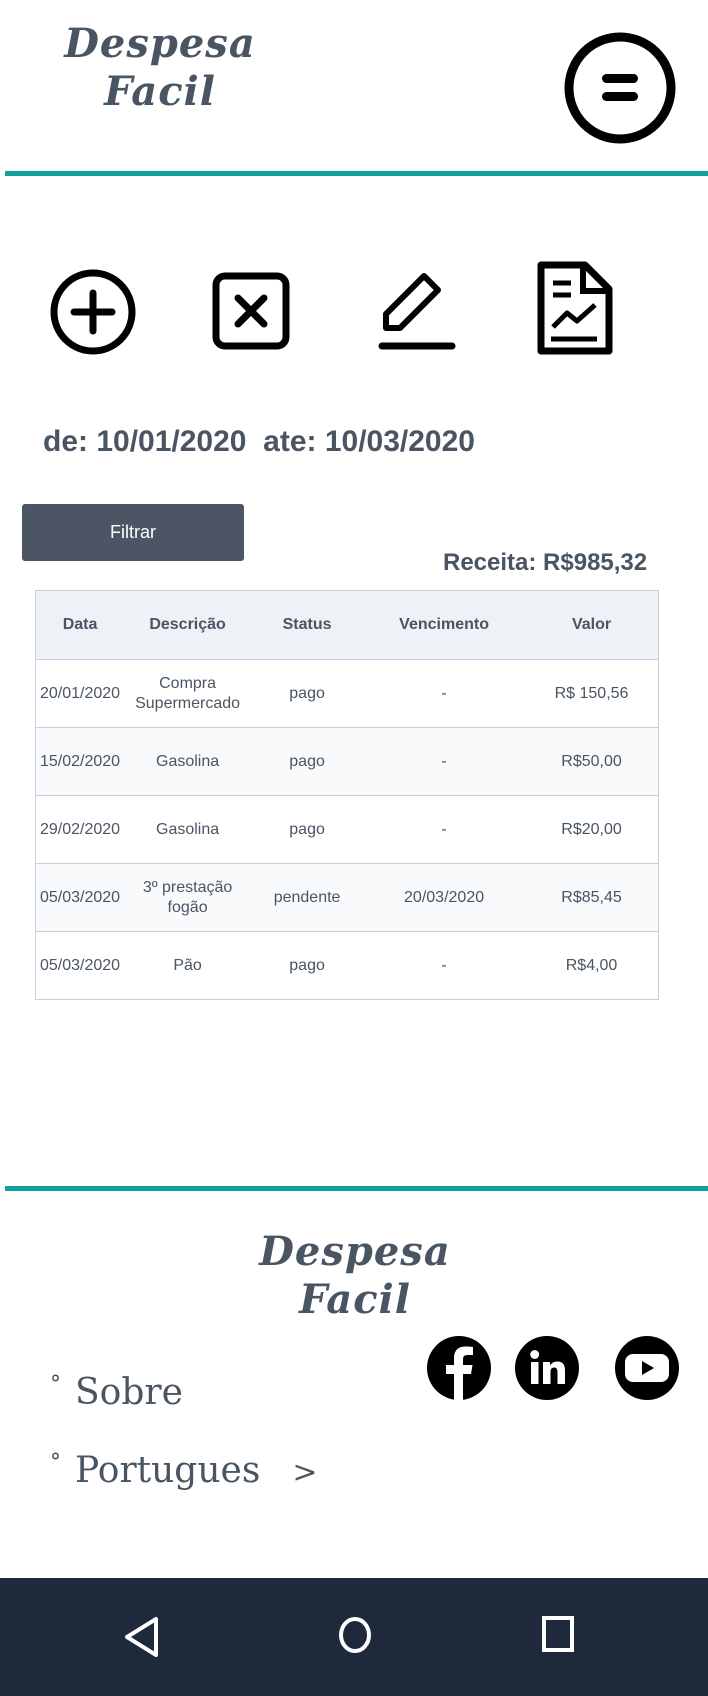 This screenshot has height=1696, width=708. What do you see at coordinates (188, 693) in the screenshot?
I see `cell-descricao: Compra Supermercado` at bounding box center [188, 693].